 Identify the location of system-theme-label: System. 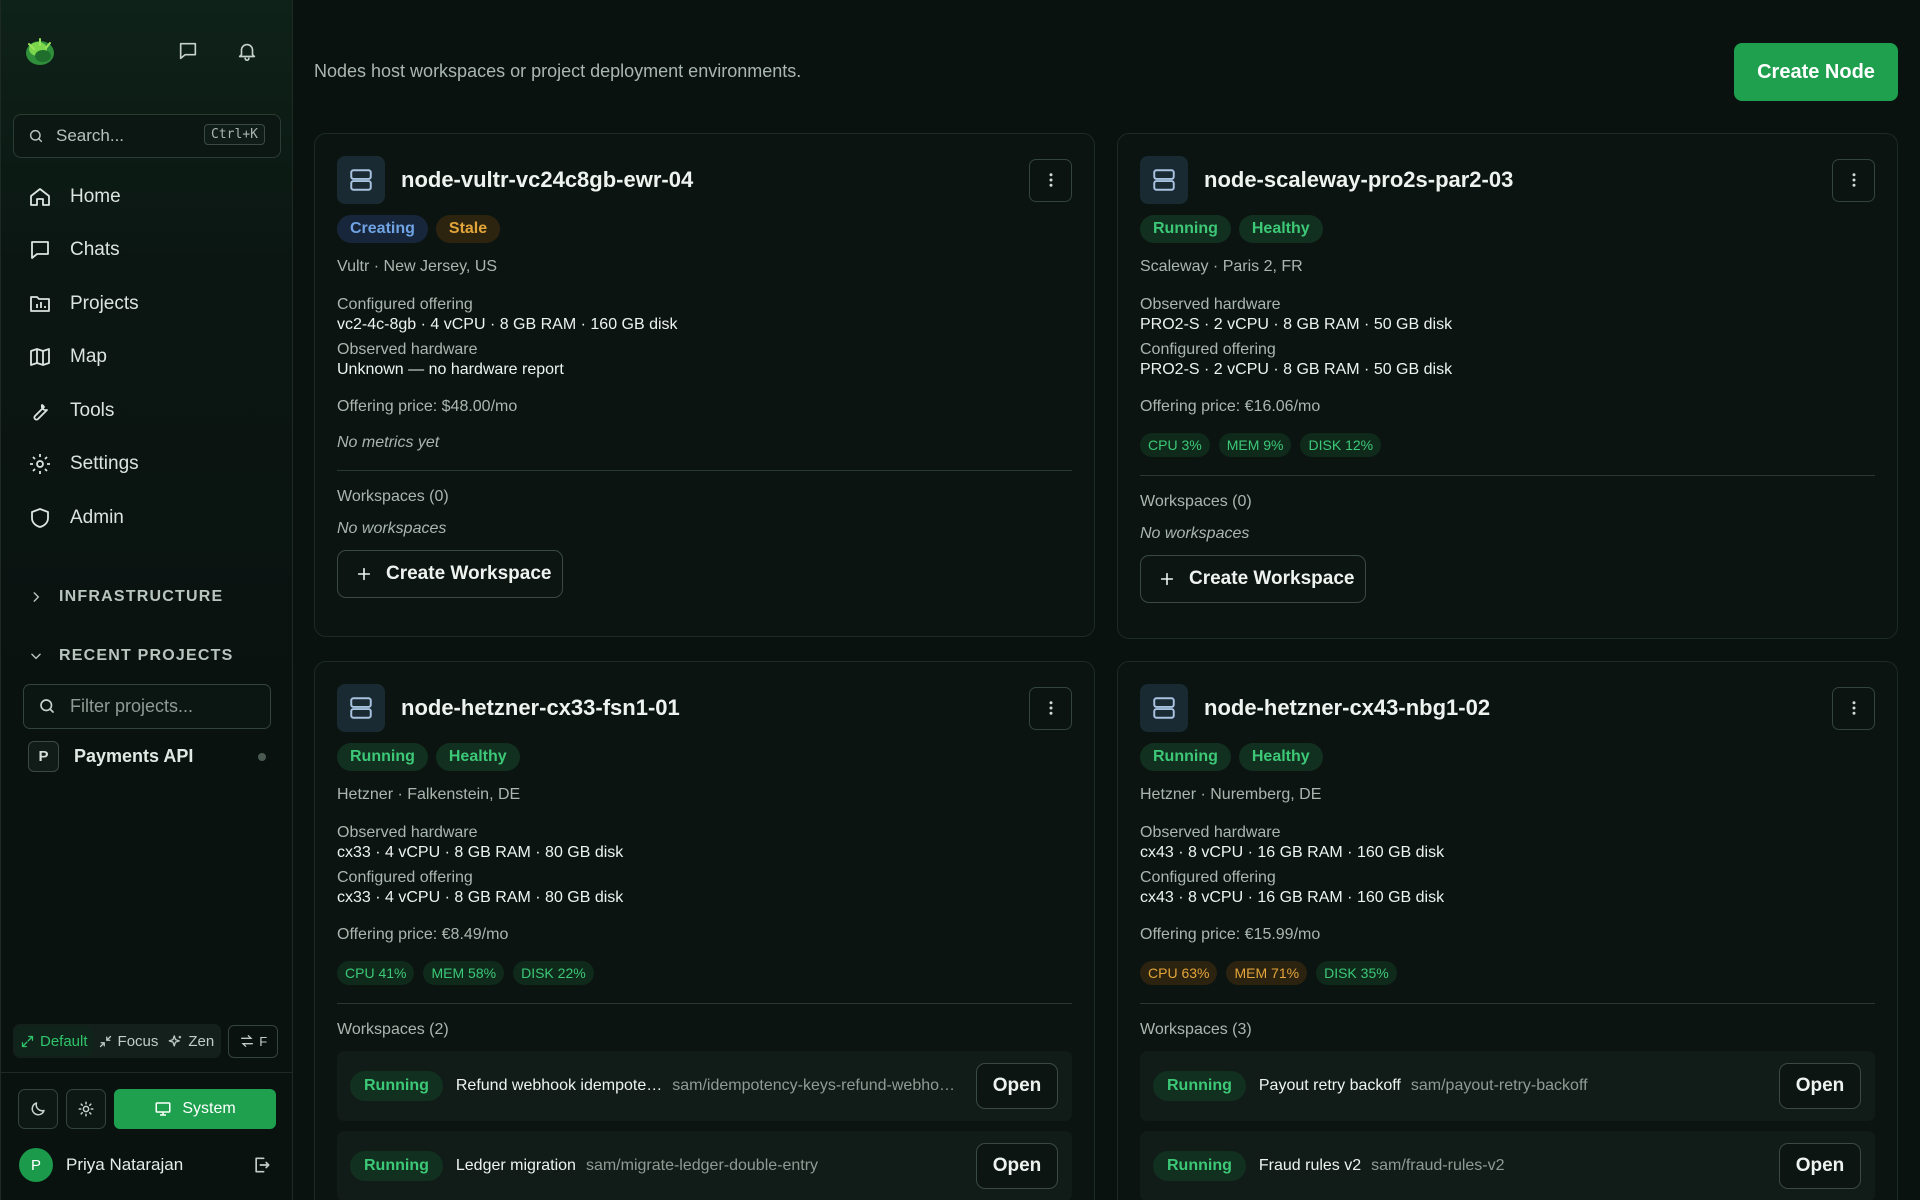
(209, 1108).